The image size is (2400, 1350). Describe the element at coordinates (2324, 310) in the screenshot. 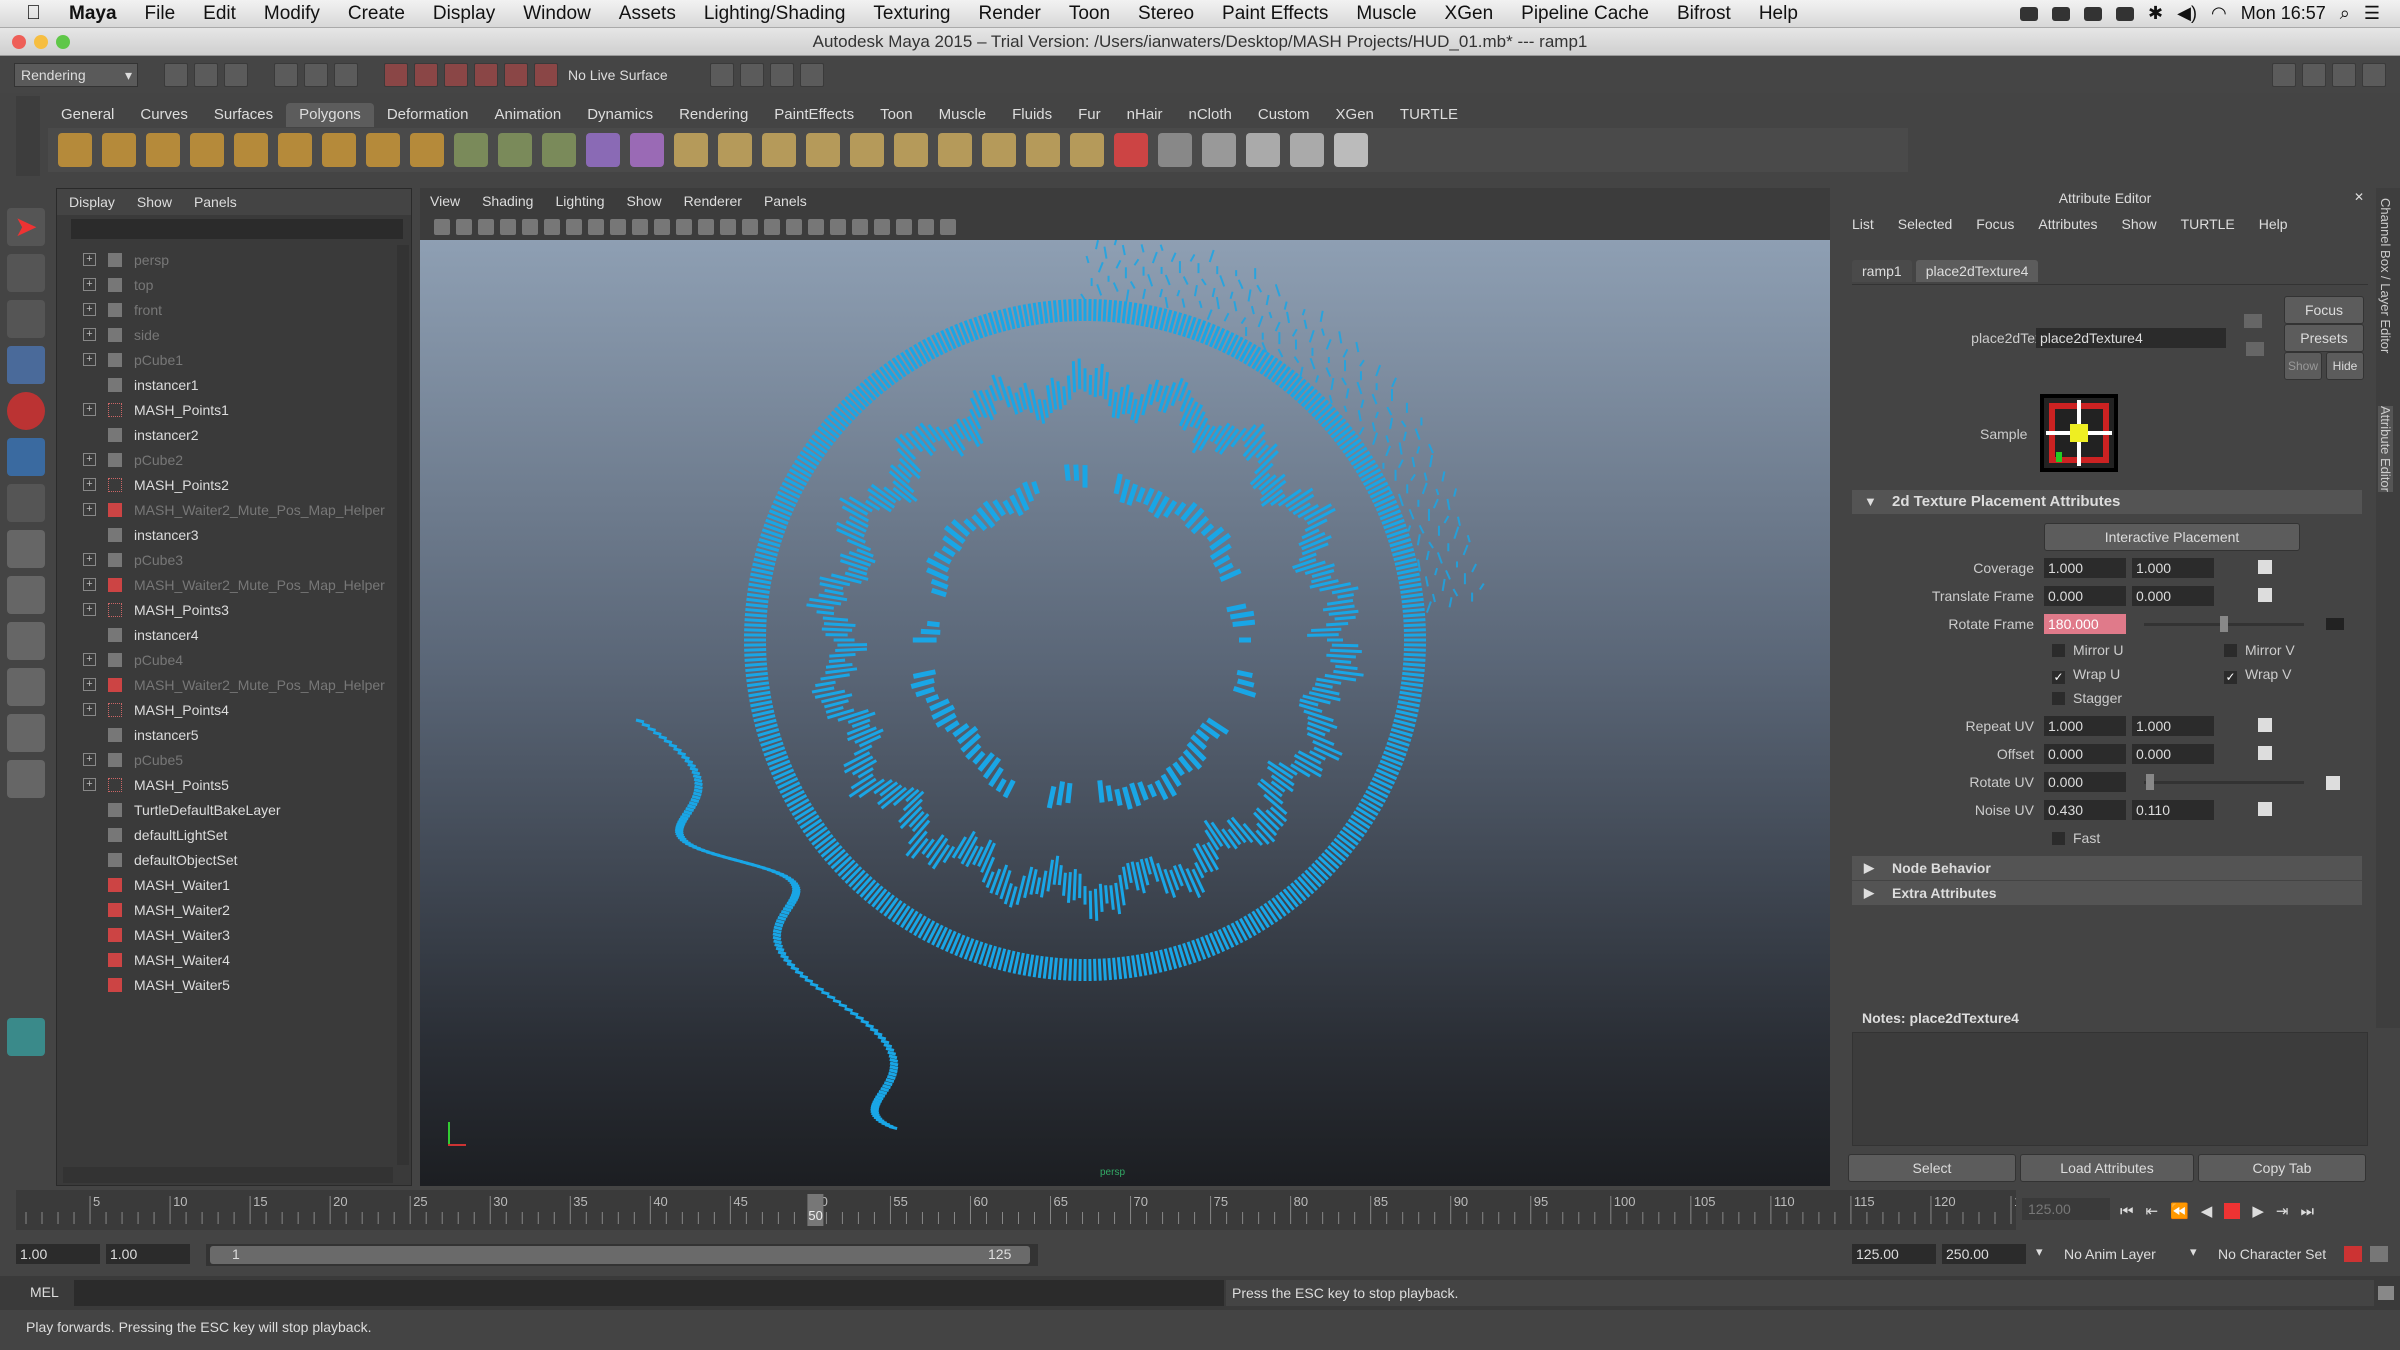

I see `focus-button: Focus` at that location.